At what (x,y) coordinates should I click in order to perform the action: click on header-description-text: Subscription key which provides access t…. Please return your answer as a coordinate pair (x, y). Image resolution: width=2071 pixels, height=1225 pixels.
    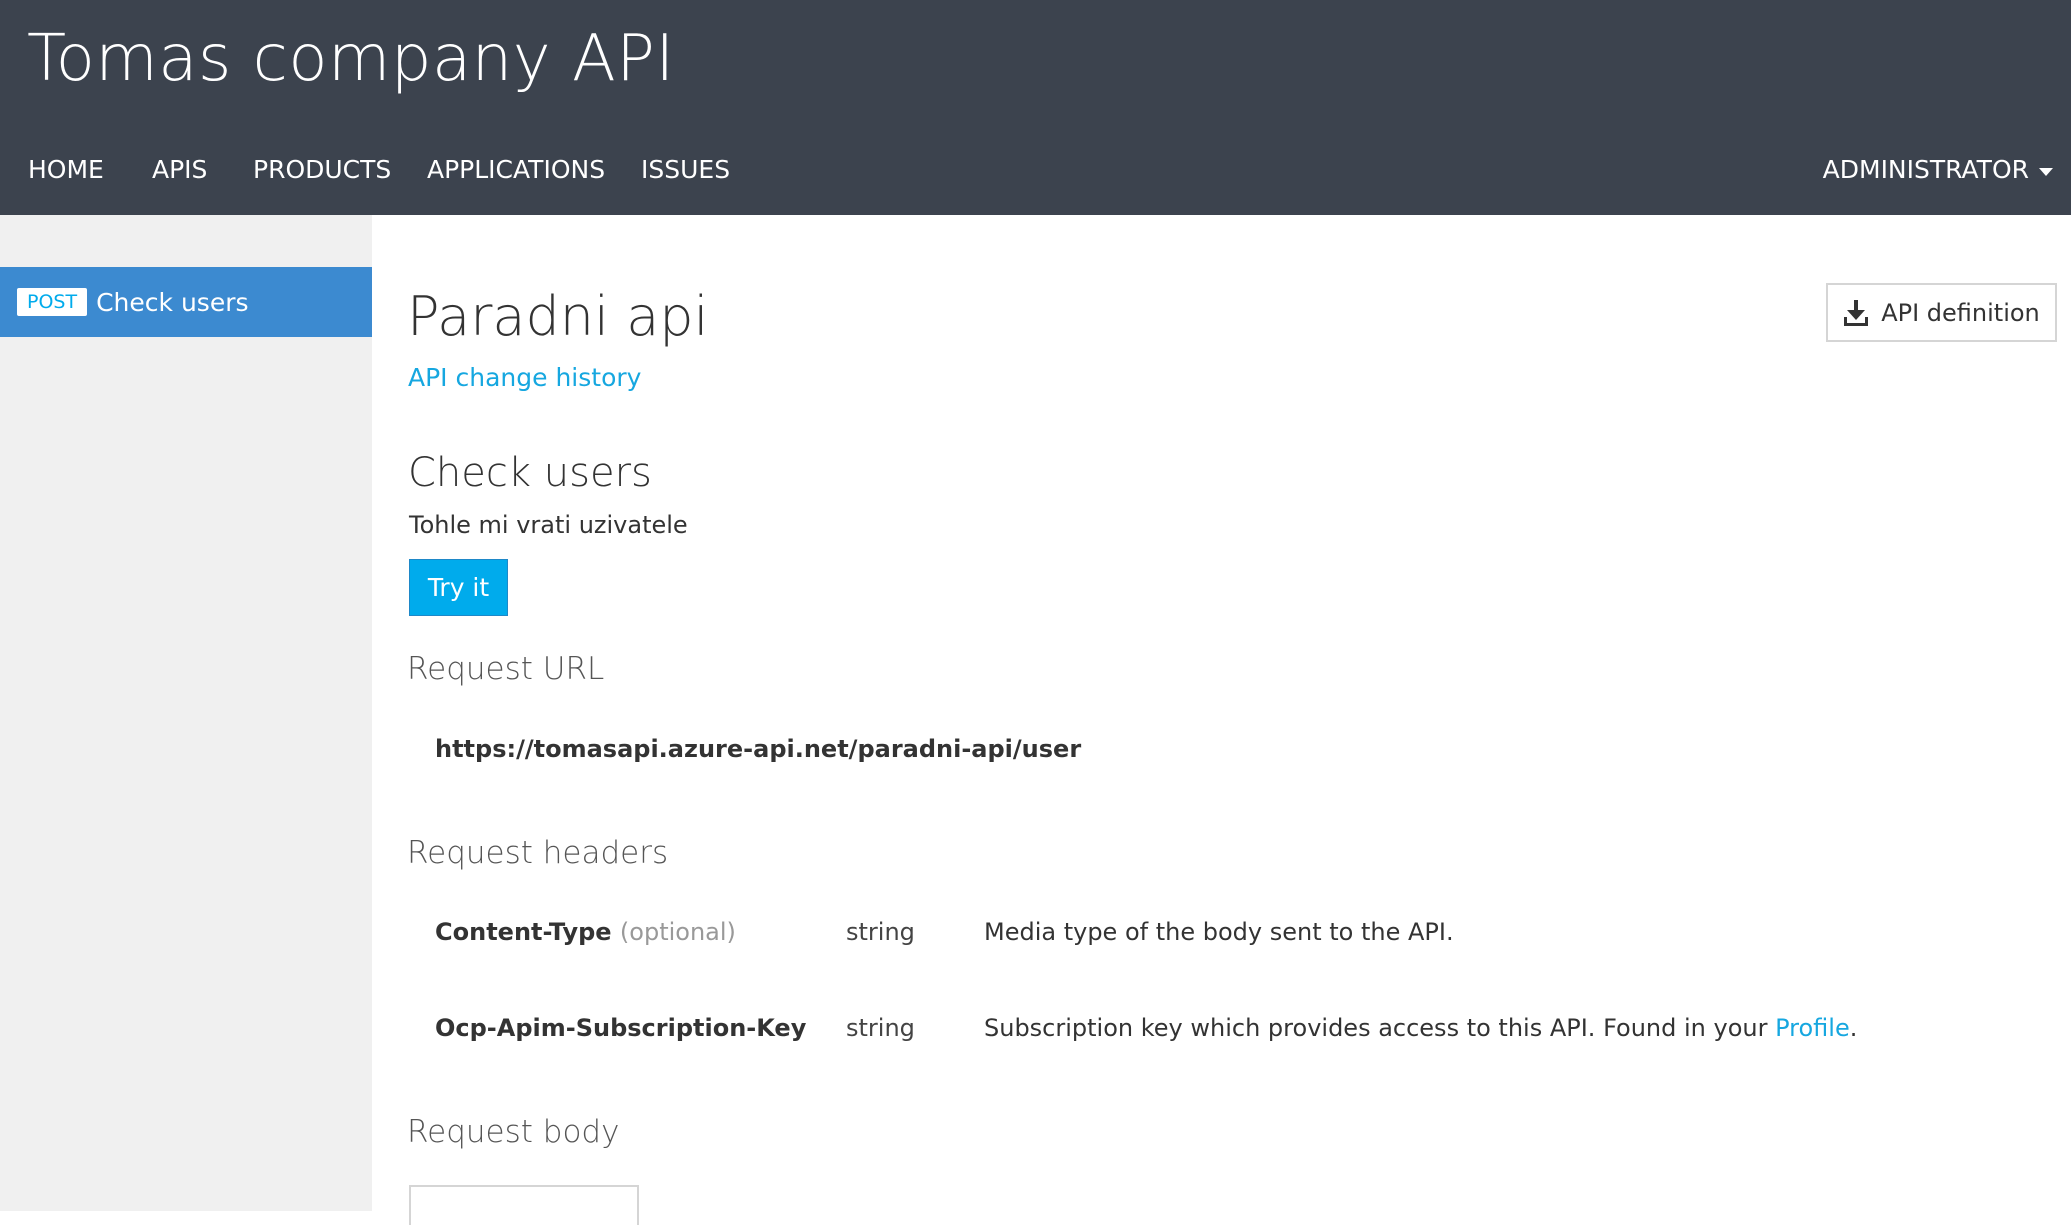
    Looking at the image, I should click on (1376, 1028).